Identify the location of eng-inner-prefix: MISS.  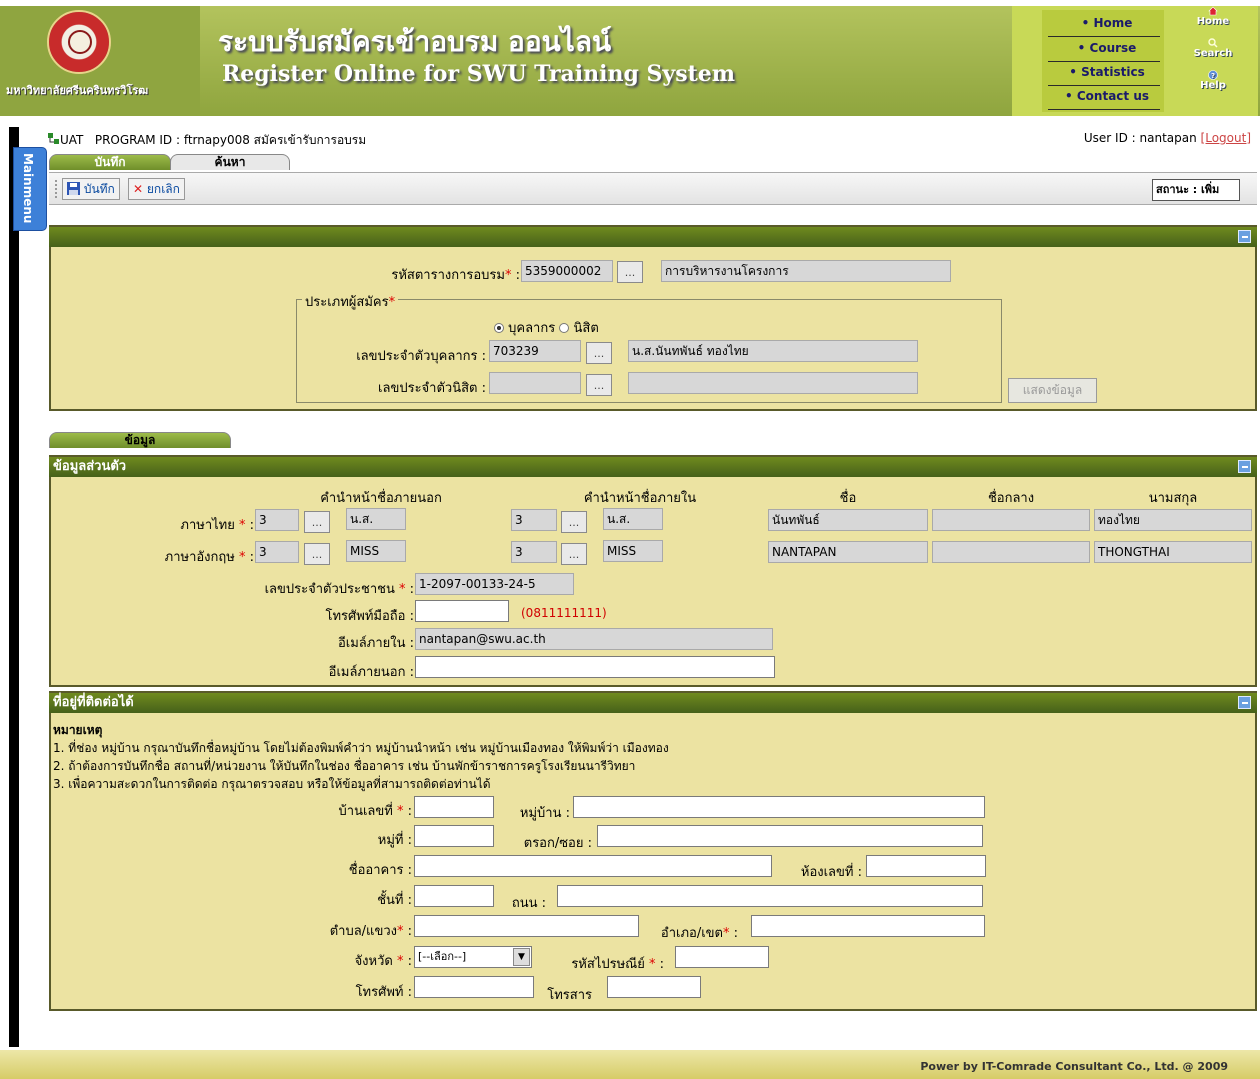
(633, 551).